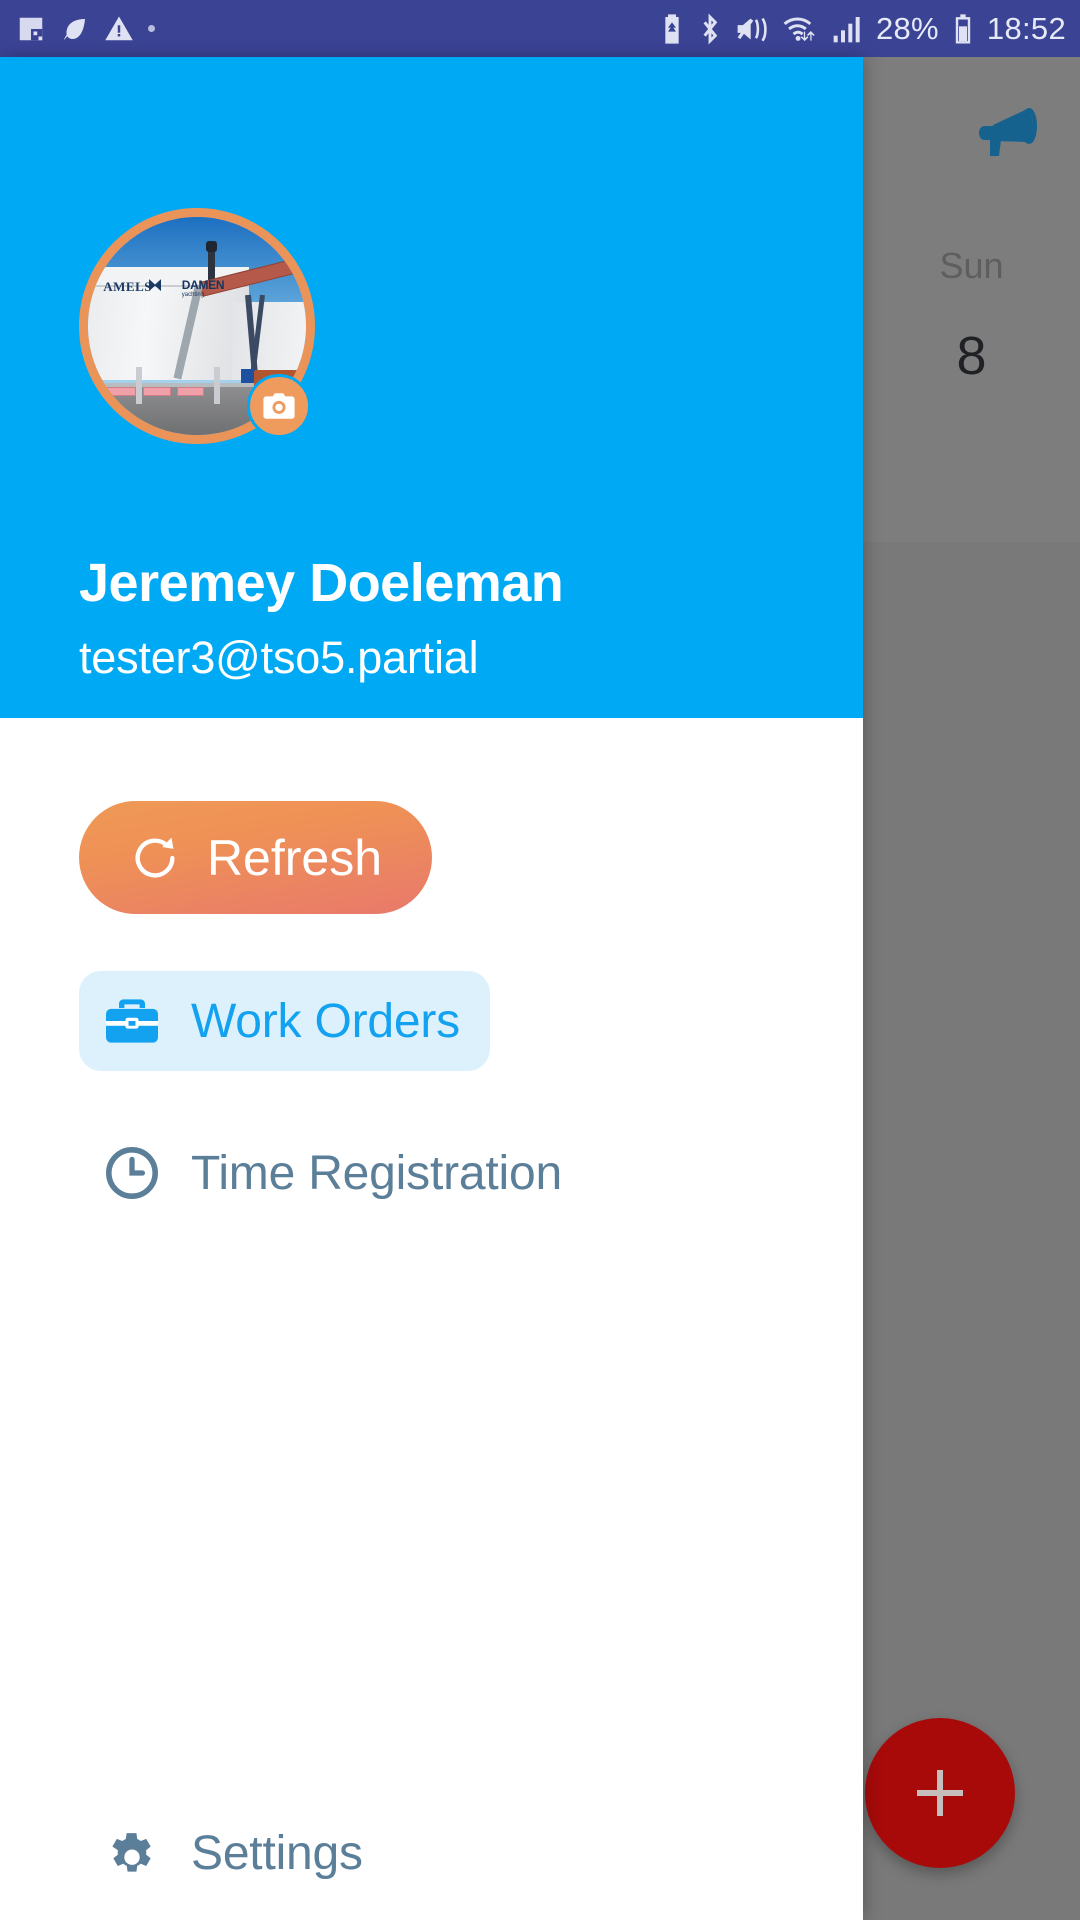  Describe the element at coordinates (672, 28) in the screenshot. I see `battery-saver-icon` at that location.